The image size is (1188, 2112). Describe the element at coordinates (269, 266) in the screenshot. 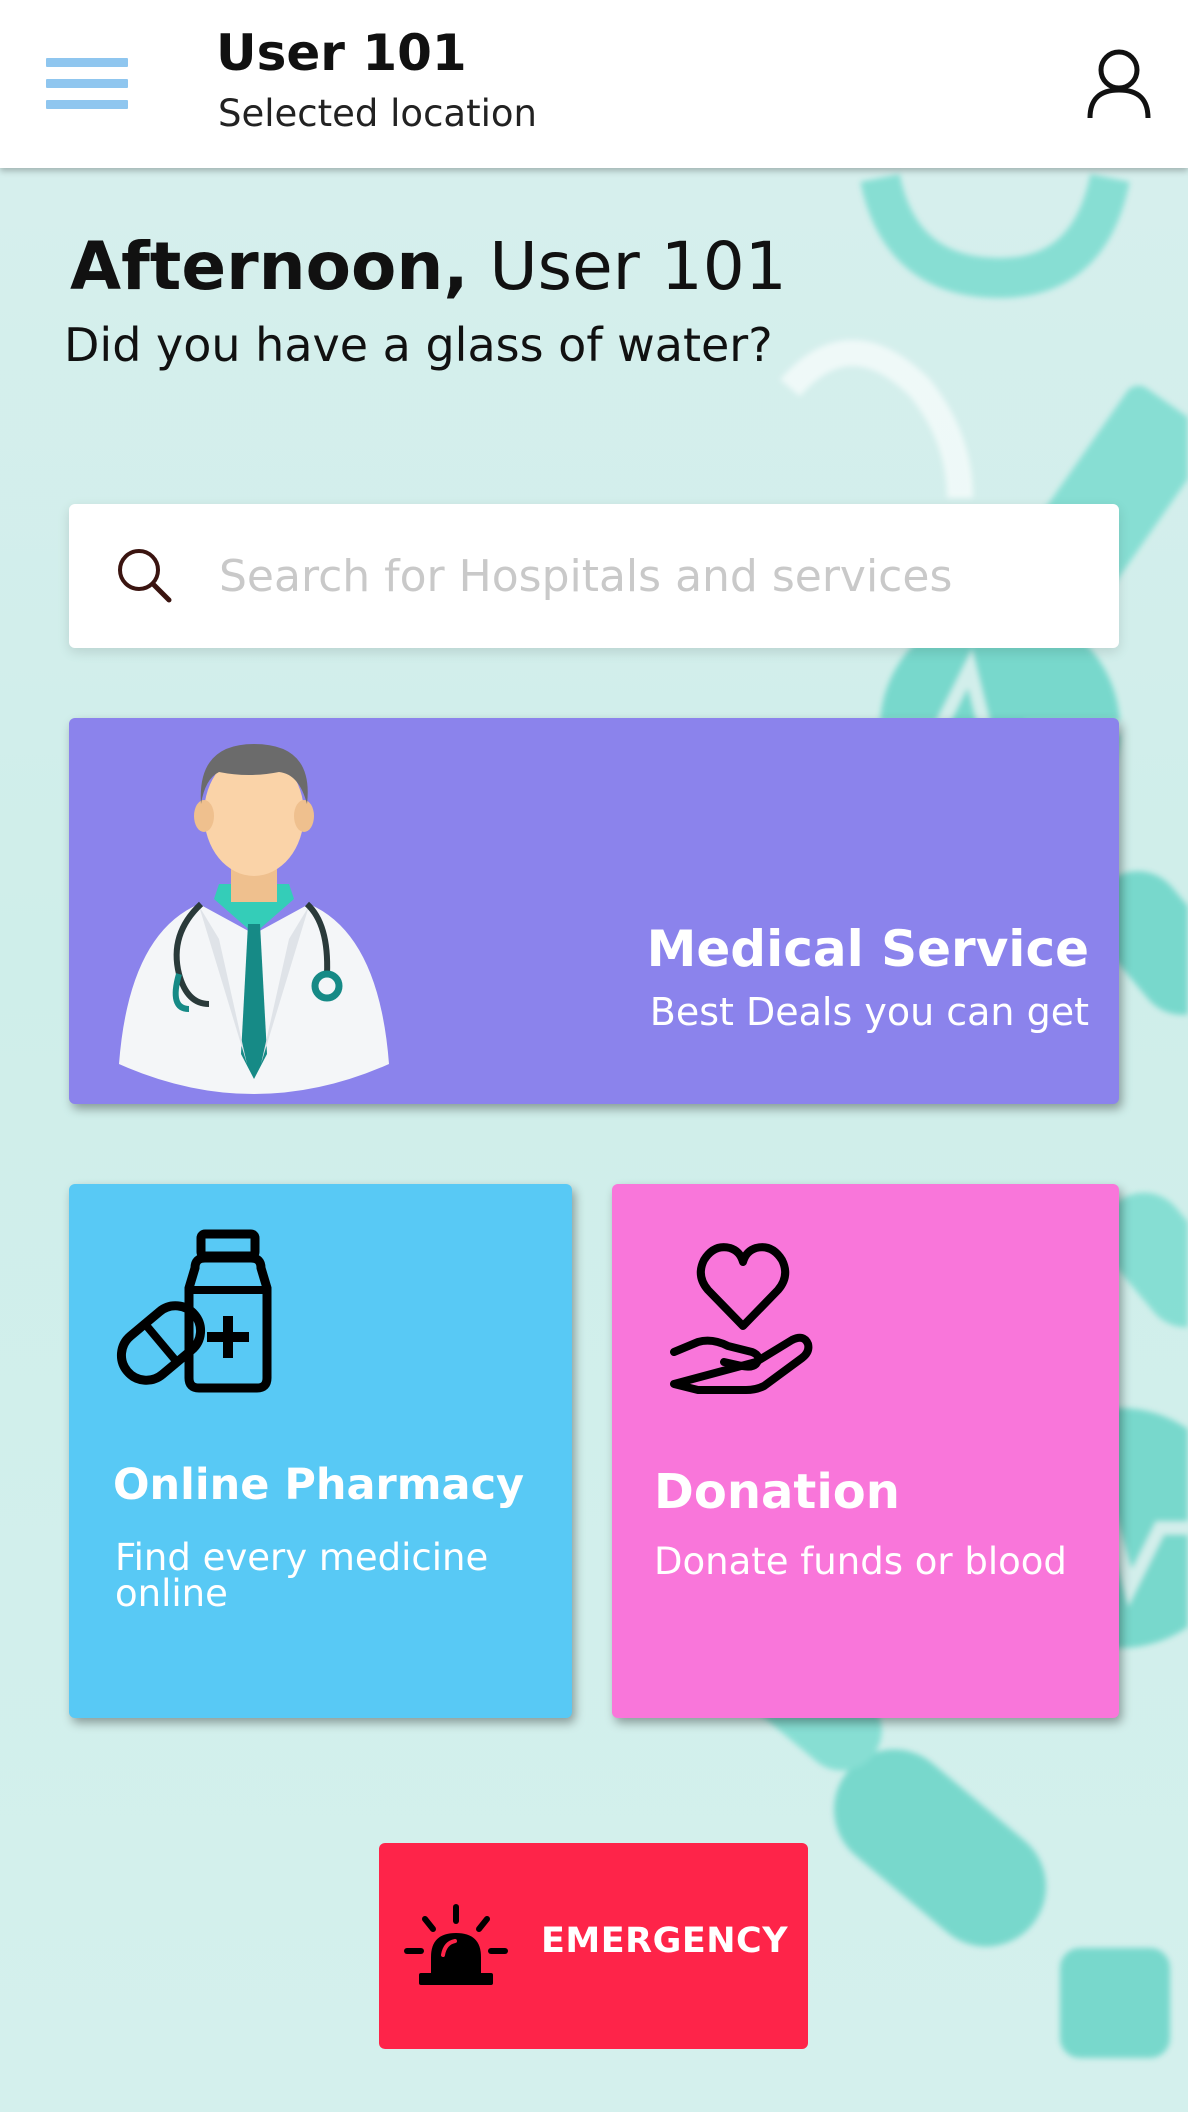

I see `greeting-time-of-day: Afternoon,` at that location.